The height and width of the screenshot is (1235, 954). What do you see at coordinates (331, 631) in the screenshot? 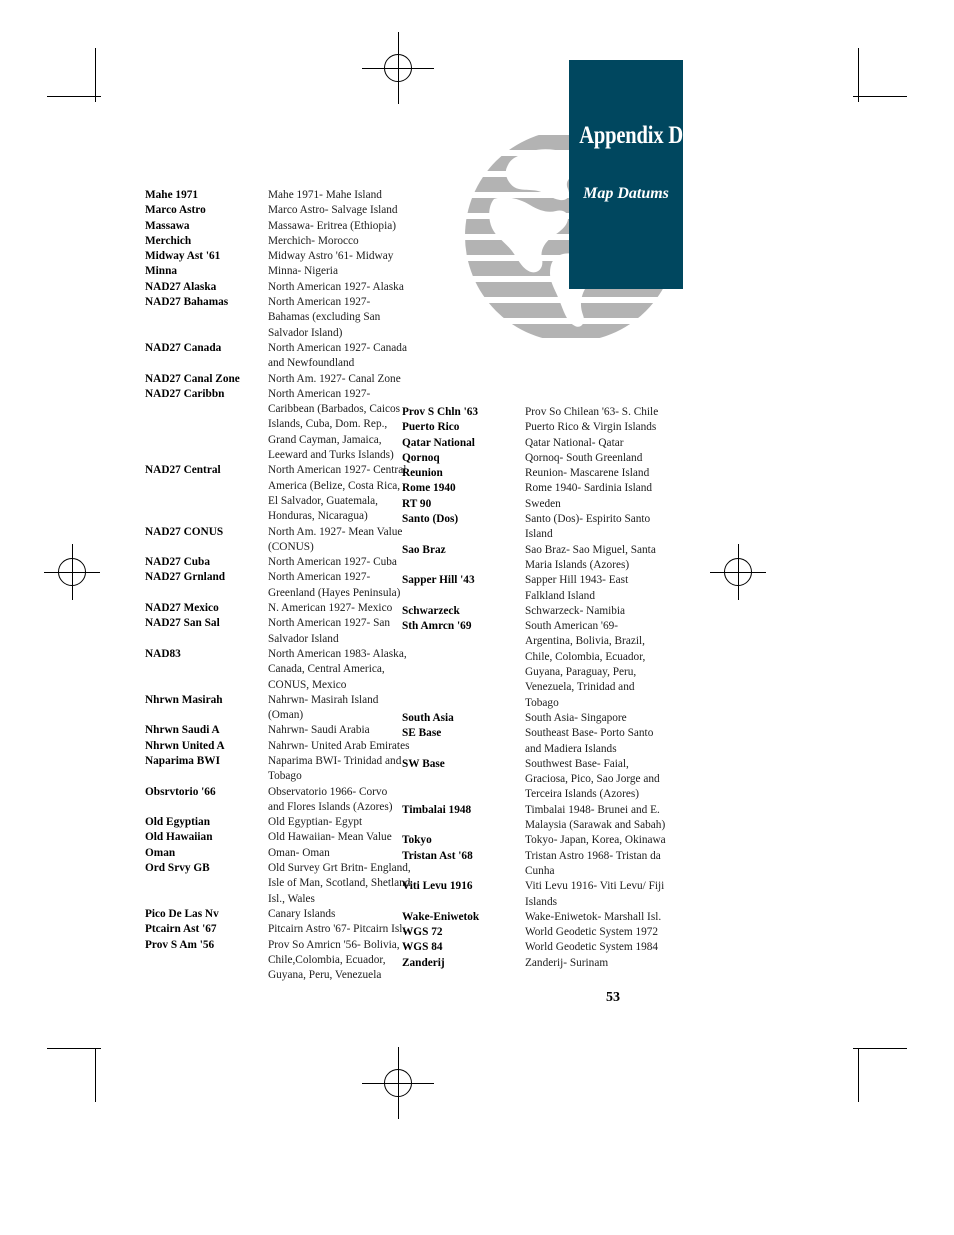
I see `datum-definition: North American 1927- San Salvador Island` at bounding box center [331, 631].